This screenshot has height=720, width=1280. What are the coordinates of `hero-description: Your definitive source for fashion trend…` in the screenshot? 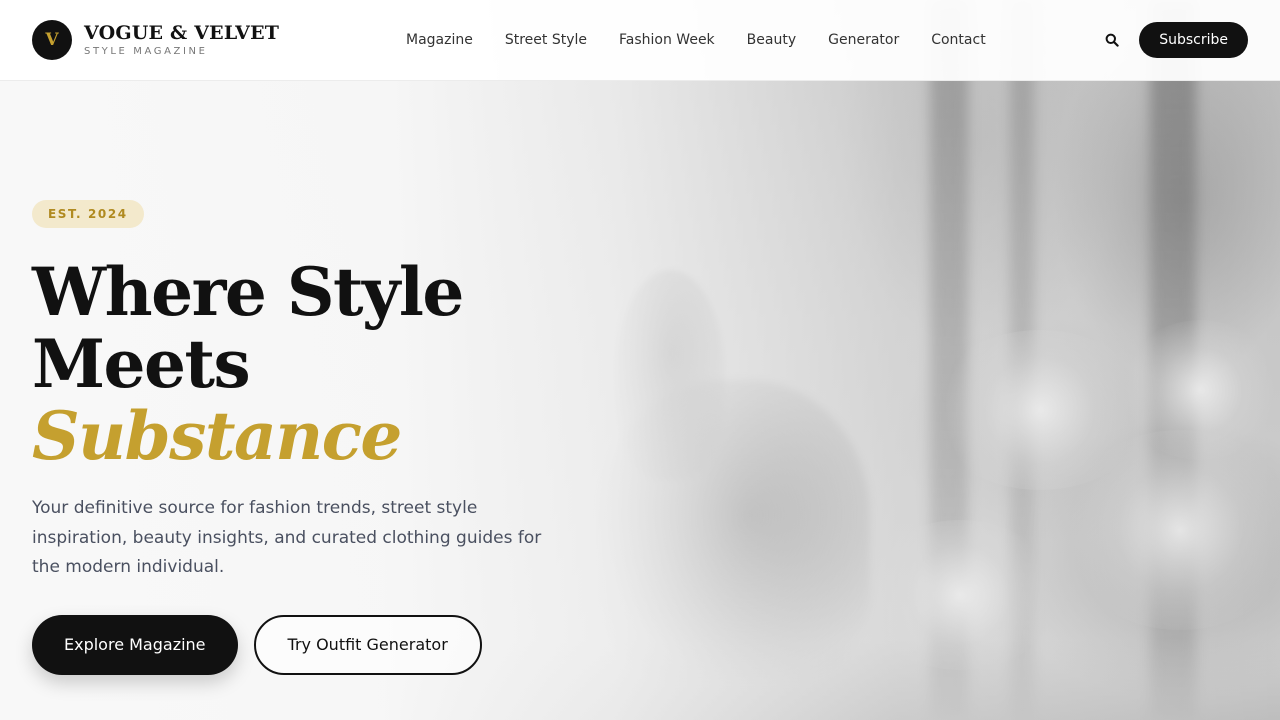 It's located at (287, 537).